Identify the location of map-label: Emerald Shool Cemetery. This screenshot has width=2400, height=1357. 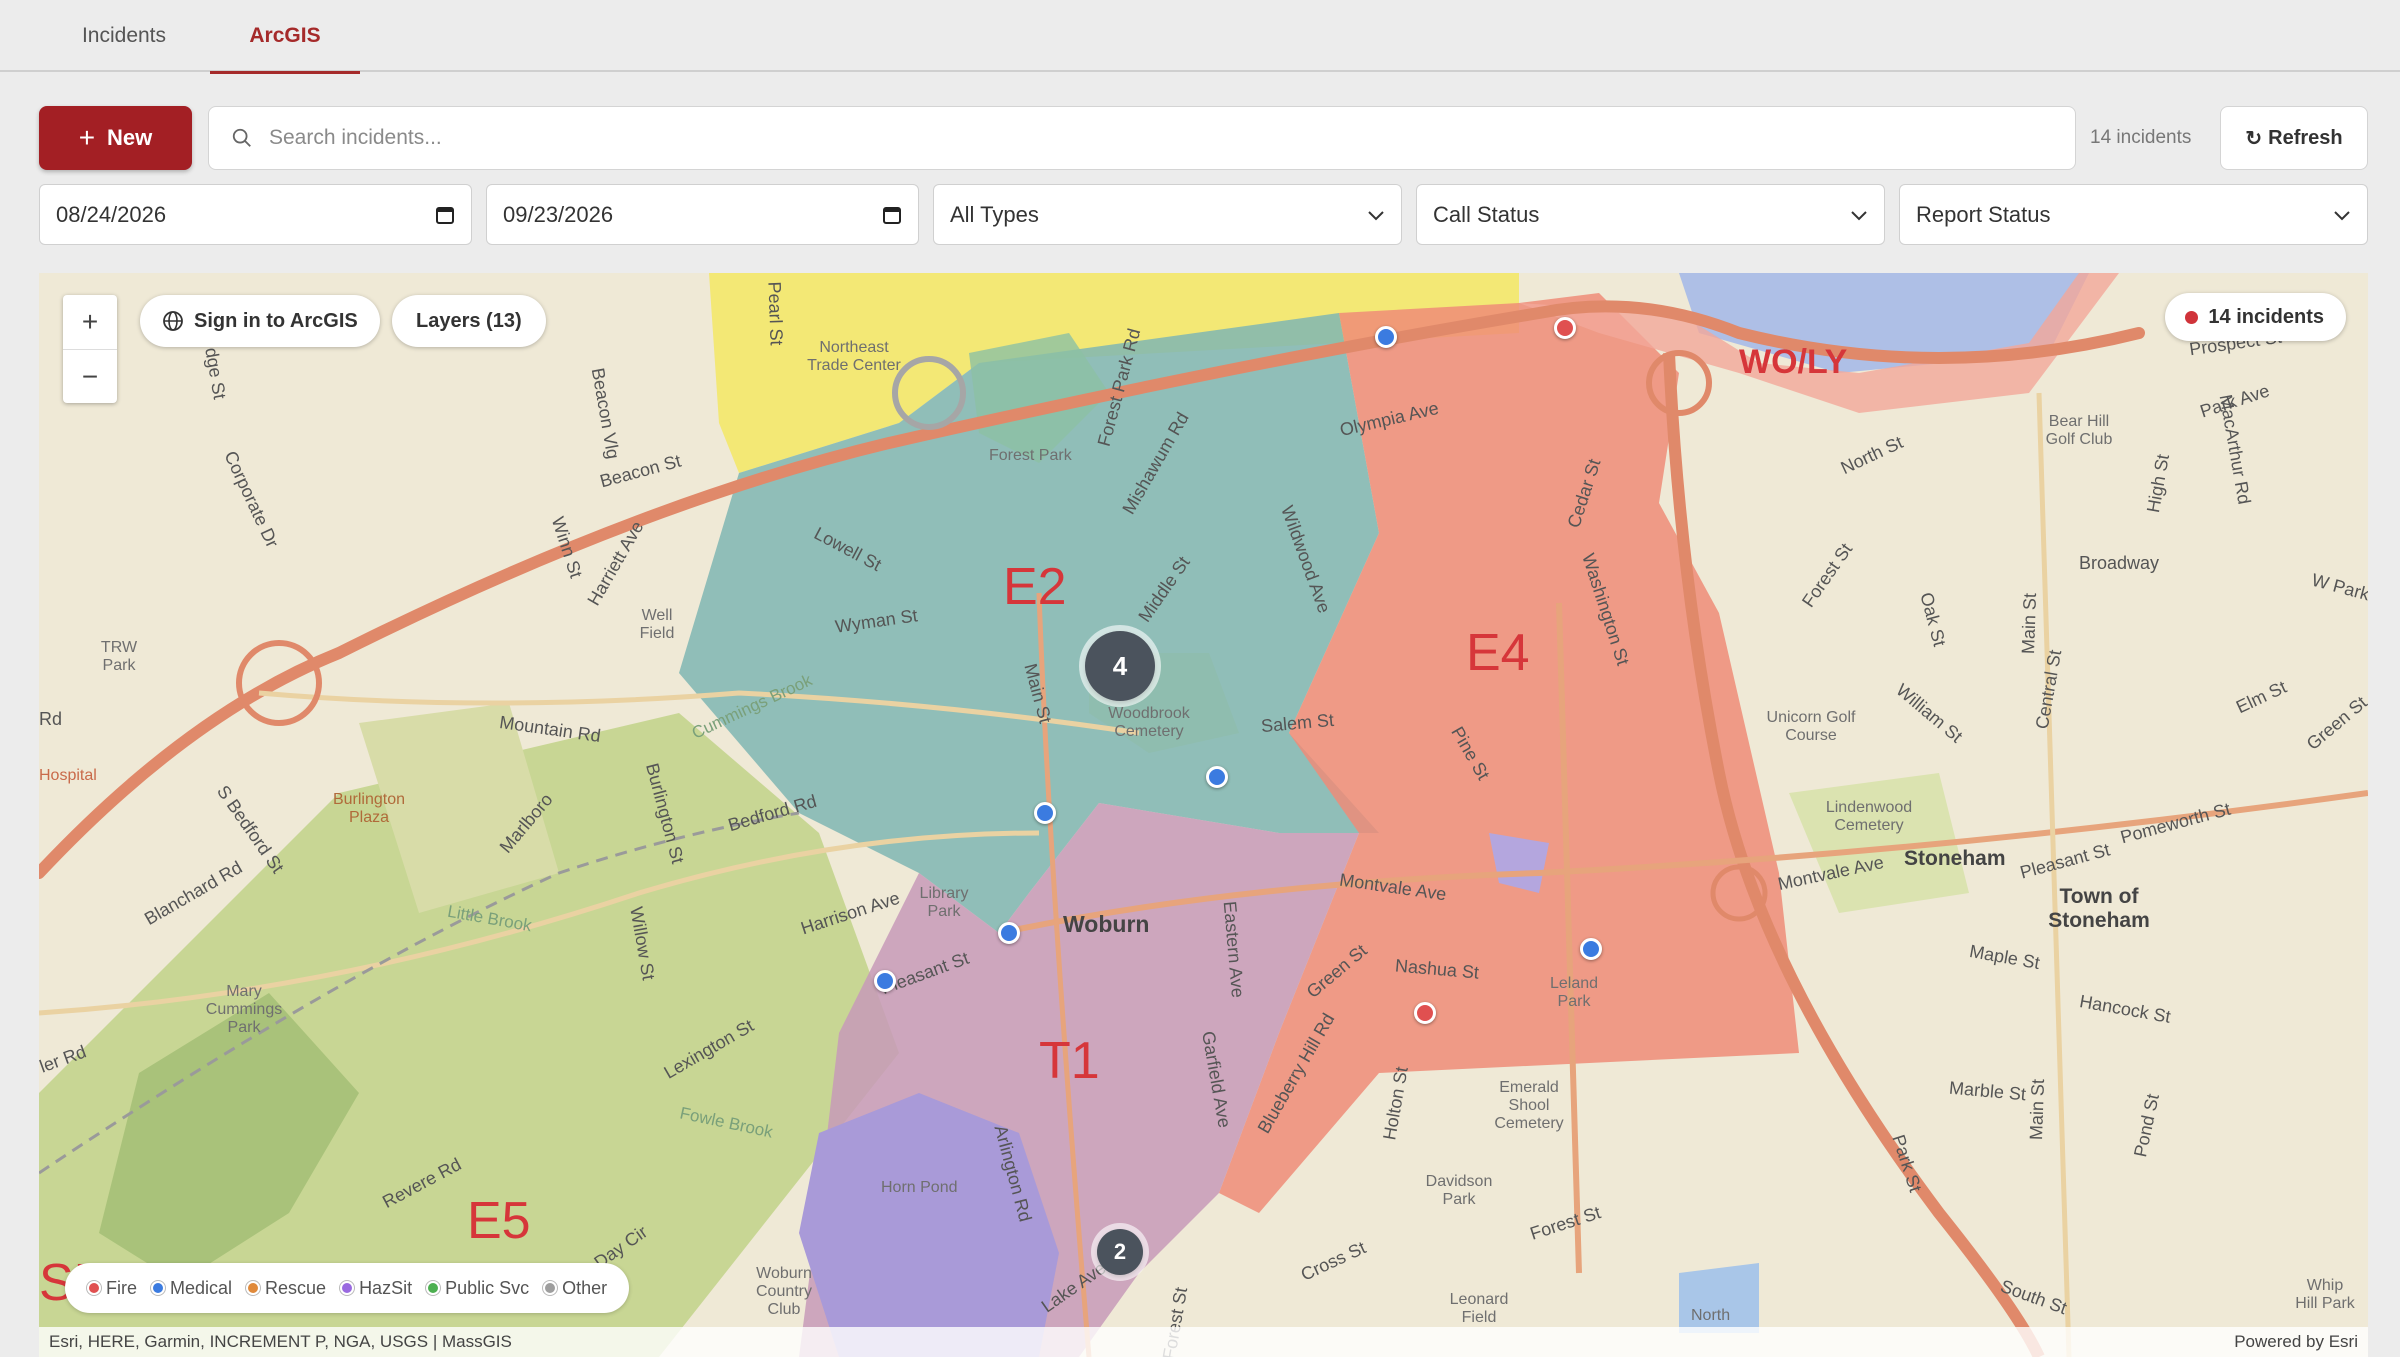
(1529, 1105).